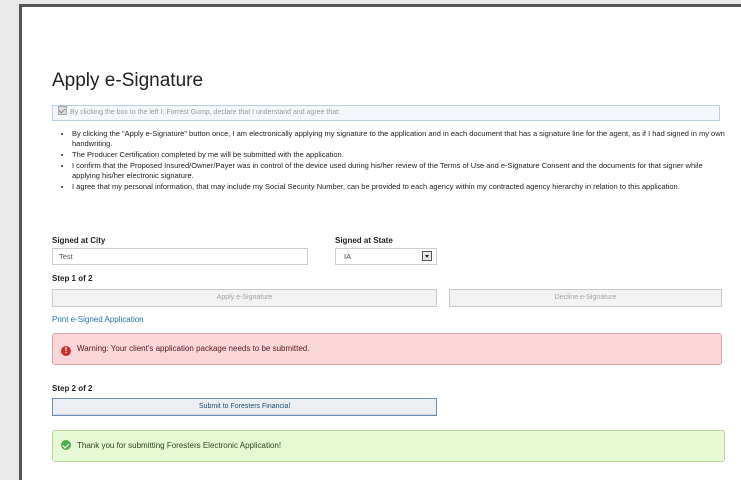 This screenshot has height=480, width=741. Describe the element at coordinates (128, 80) in the screenshot. I see `page-title: Apply e-Signature` at that location.